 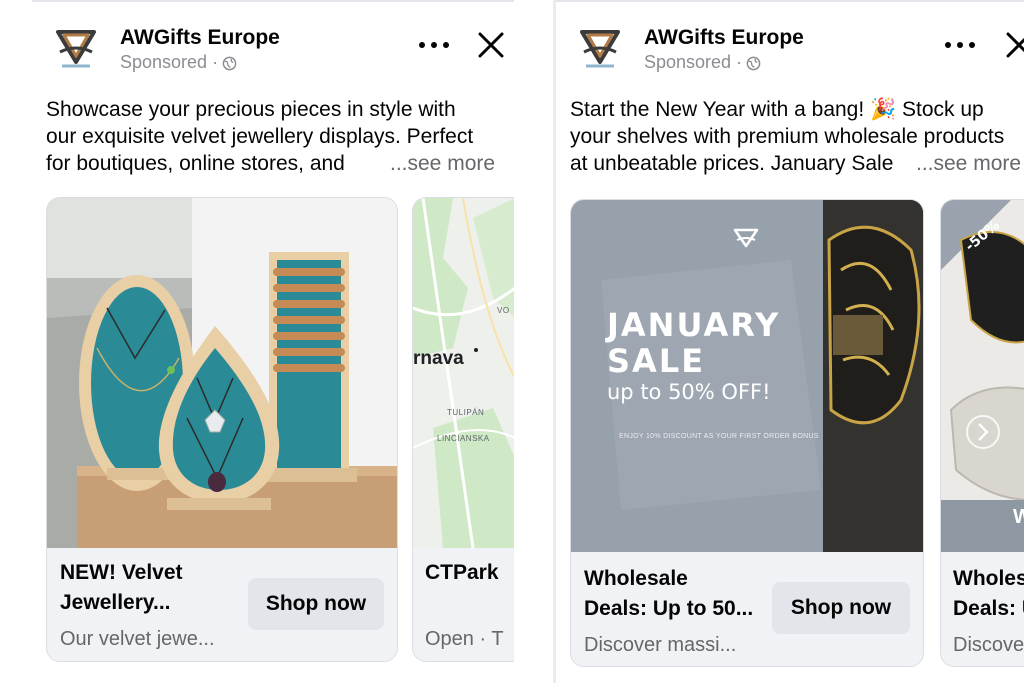 What do you see at coordinates (462, 573) in the screenshot?
I see `card-title: CTPark` at bounding box center [462, 573].